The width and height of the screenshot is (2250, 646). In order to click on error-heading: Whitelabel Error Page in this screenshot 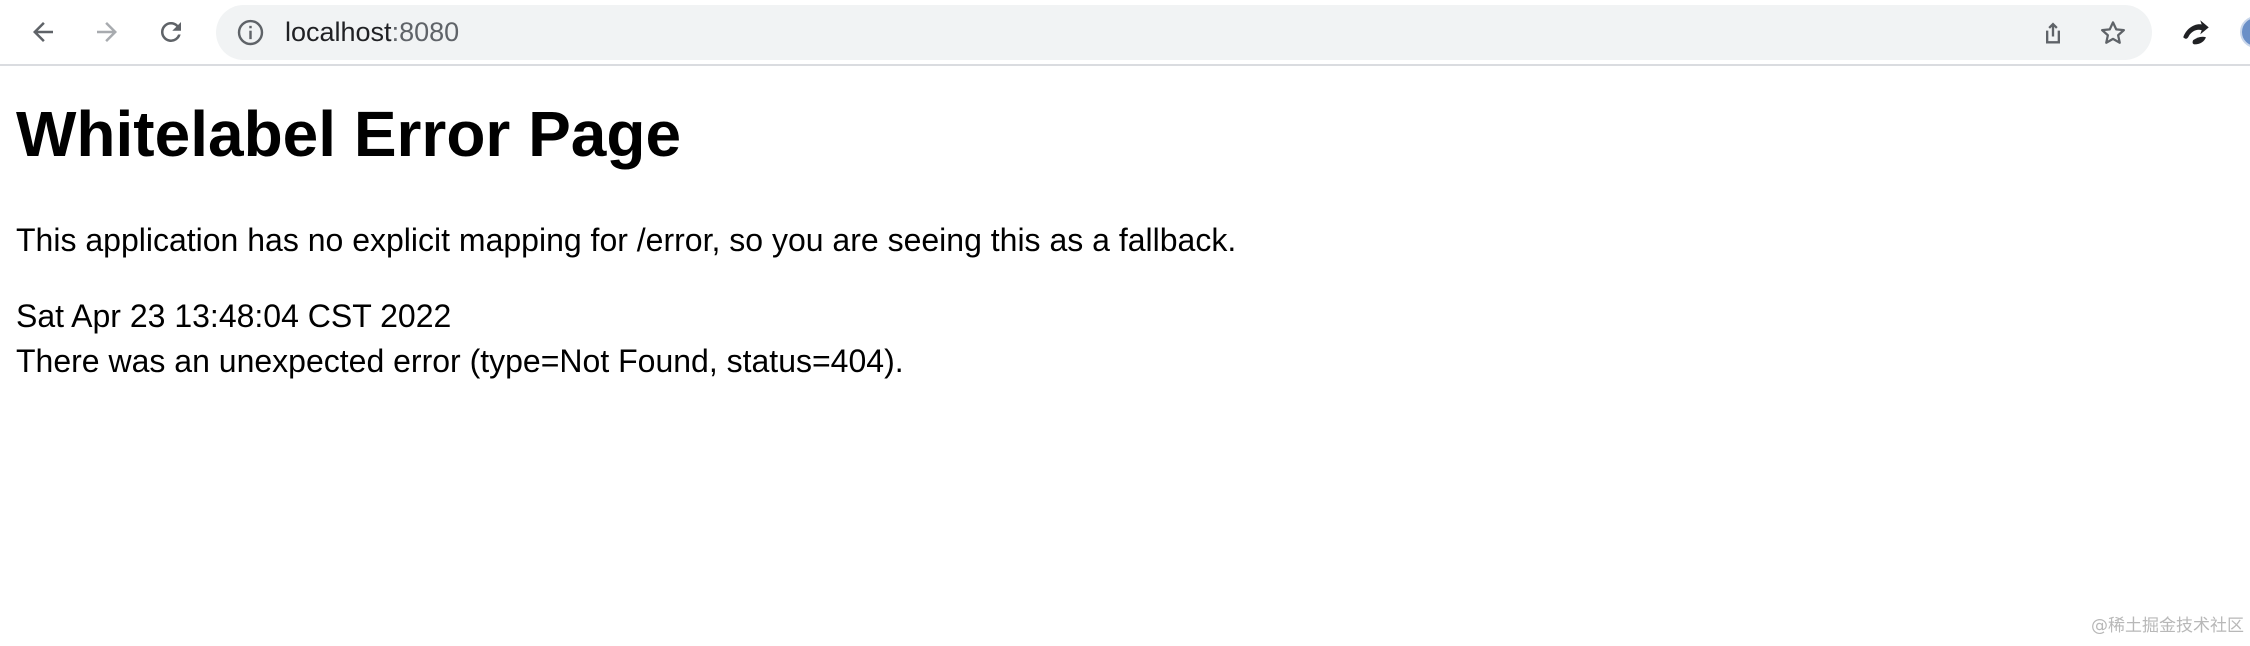, I will do `click(349, 134)`.